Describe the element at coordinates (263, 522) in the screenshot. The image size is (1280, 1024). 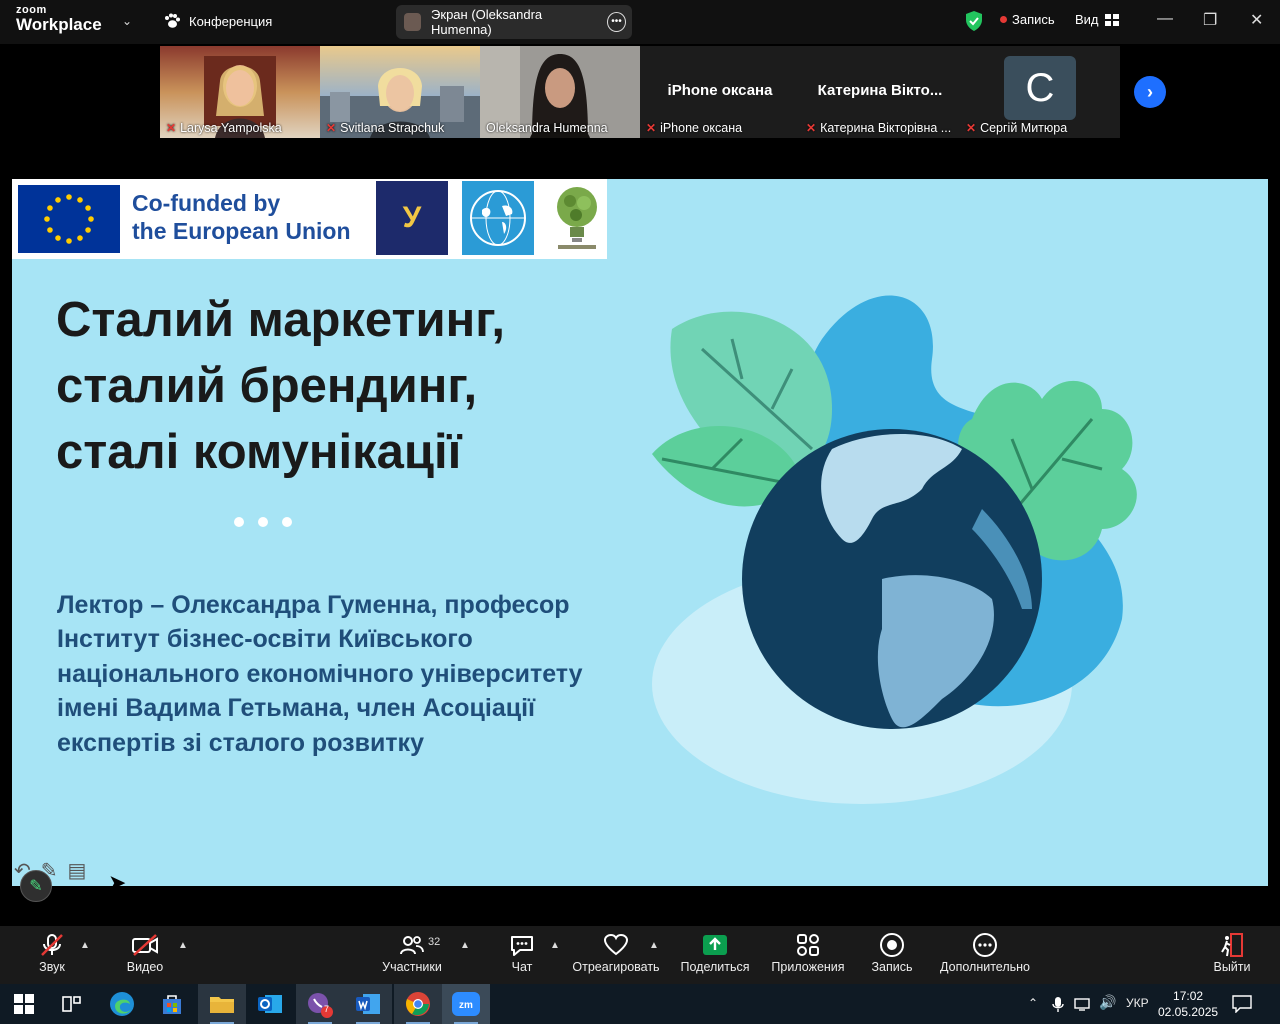
I see `decorative-dots` at that location.